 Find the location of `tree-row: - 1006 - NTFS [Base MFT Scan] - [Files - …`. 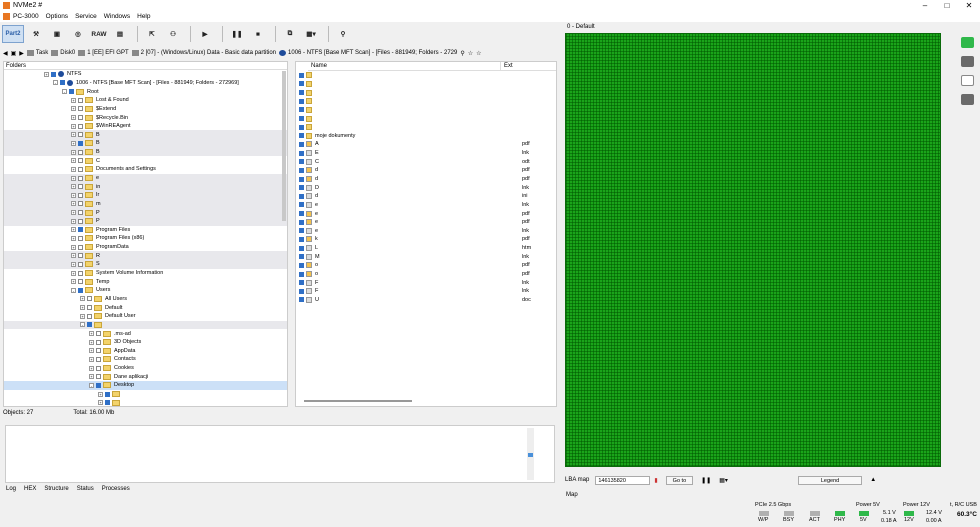

tree-row: - 1006 - NTFS [Base MFT Scan] - [Files - … is located at coordinates (145, 83).